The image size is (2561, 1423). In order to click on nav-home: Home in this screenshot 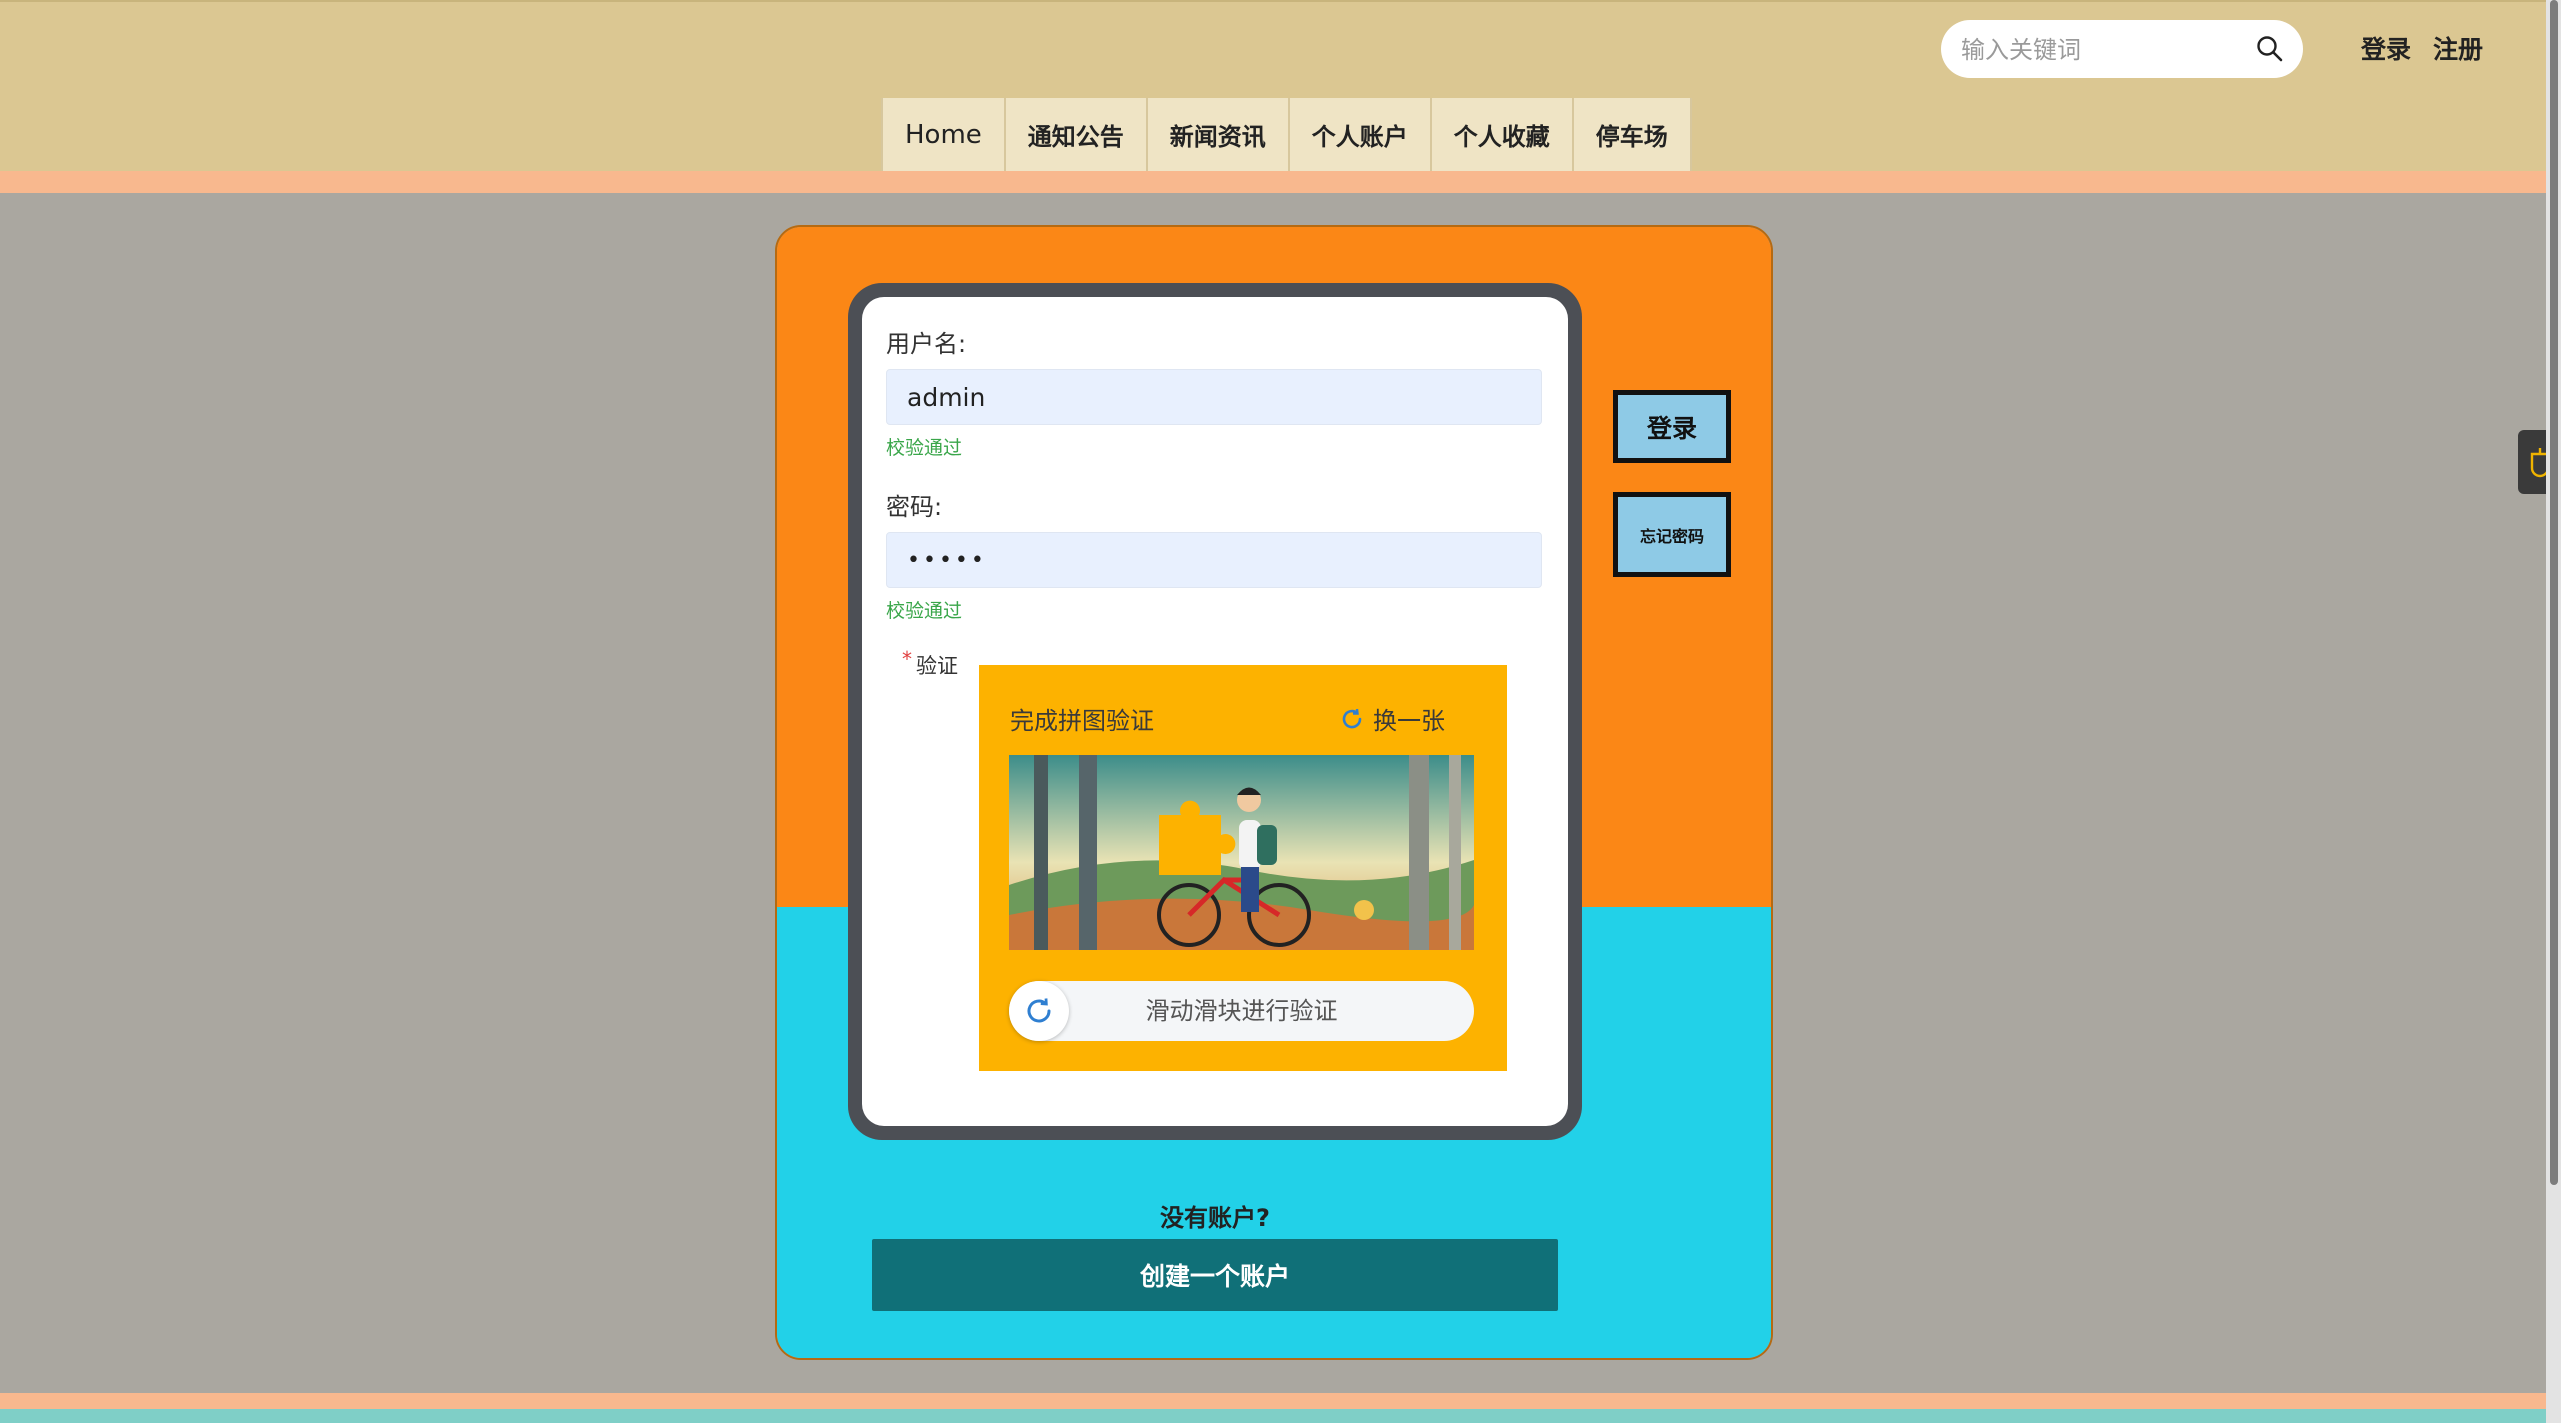, I will do `click(943, 134)`.